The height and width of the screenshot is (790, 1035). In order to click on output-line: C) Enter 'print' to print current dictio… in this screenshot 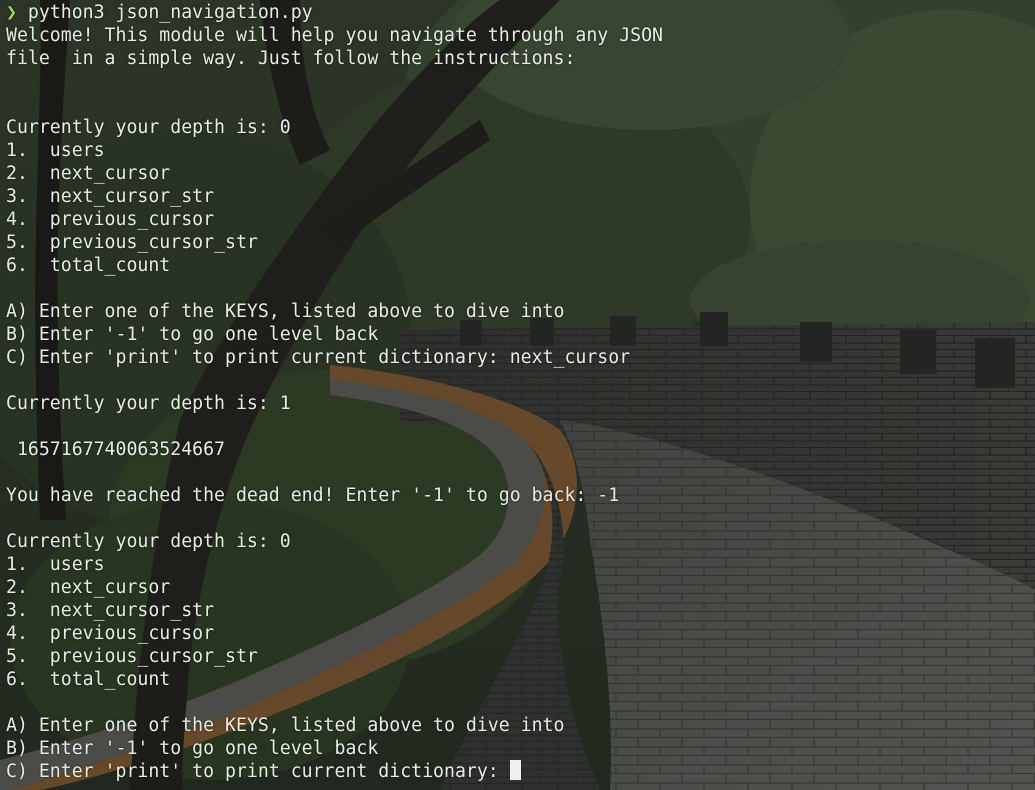, I will do `click(318, 357)`.